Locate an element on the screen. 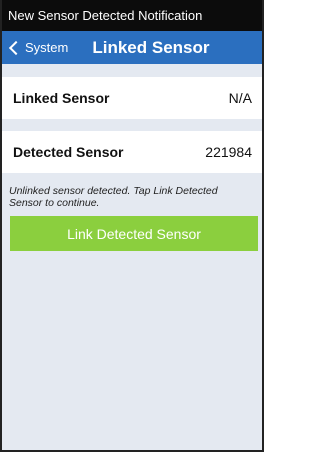  linked-sensor-row: Linked Sensor N/A is located at coordinates (132, 98).